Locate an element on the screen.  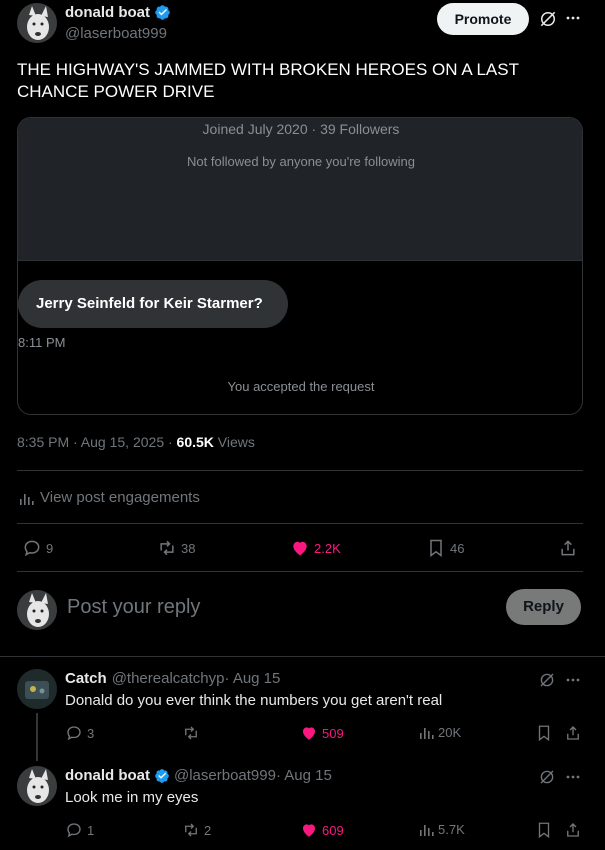
reply-input: Post your reply is located at coordinates (277, 607).